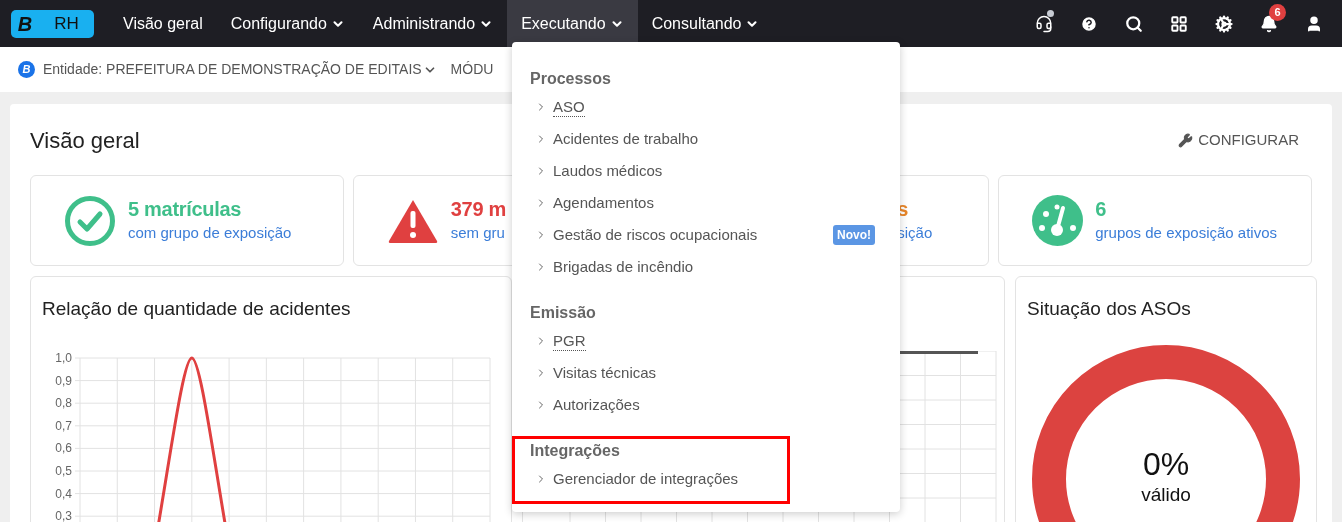 The image size is (1342, 522). What do you see at coordinates (1223, 23) in the screenshot?
I see `settings-icon` at bounding box center [1223, 23].